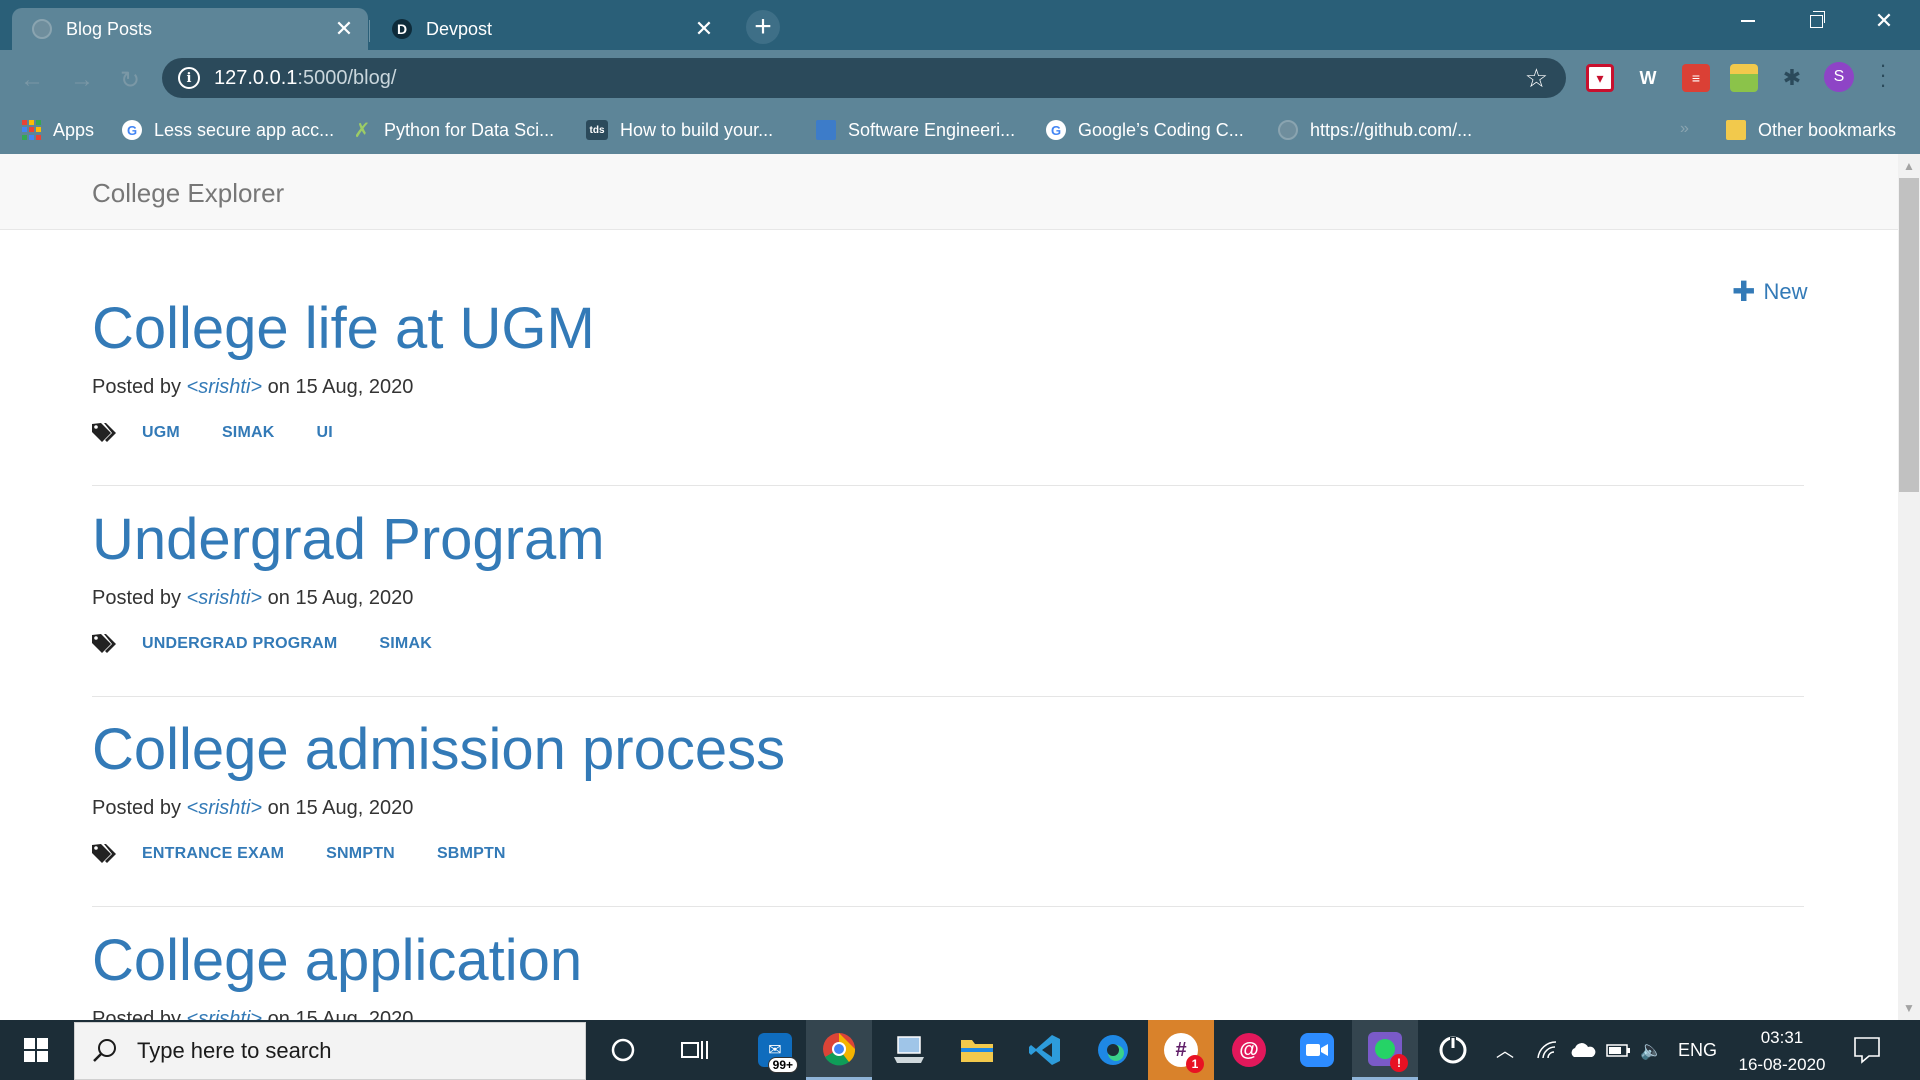  Describe the element at coordinates (909, 1050) in the screenshot. I see `laptop-app-button` at that location.